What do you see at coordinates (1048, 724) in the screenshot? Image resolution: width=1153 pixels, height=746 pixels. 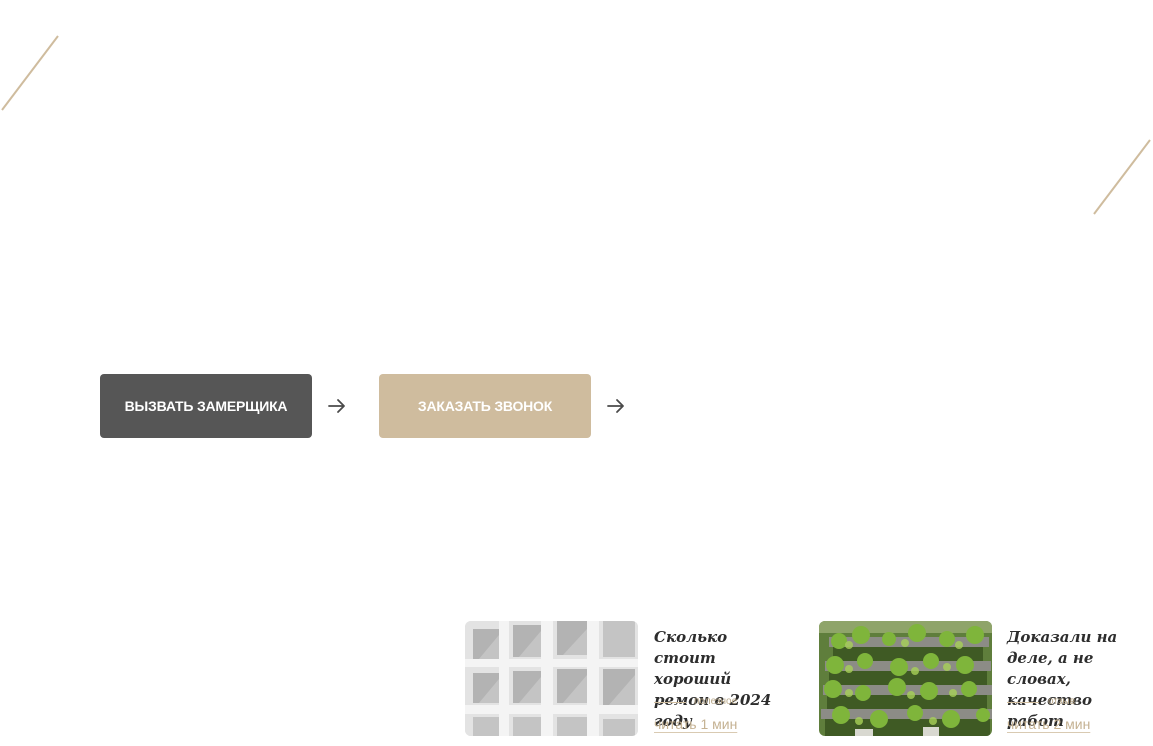 I see `article-read-link: читать 2 мин` at bounding box center [1048, 724].